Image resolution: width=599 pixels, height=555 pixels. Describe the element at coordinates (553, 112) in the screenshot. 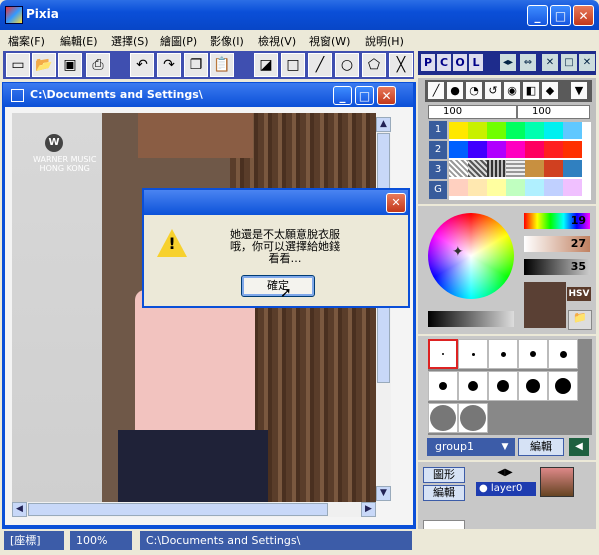

I see `opacity-field-2: 100` at that location.